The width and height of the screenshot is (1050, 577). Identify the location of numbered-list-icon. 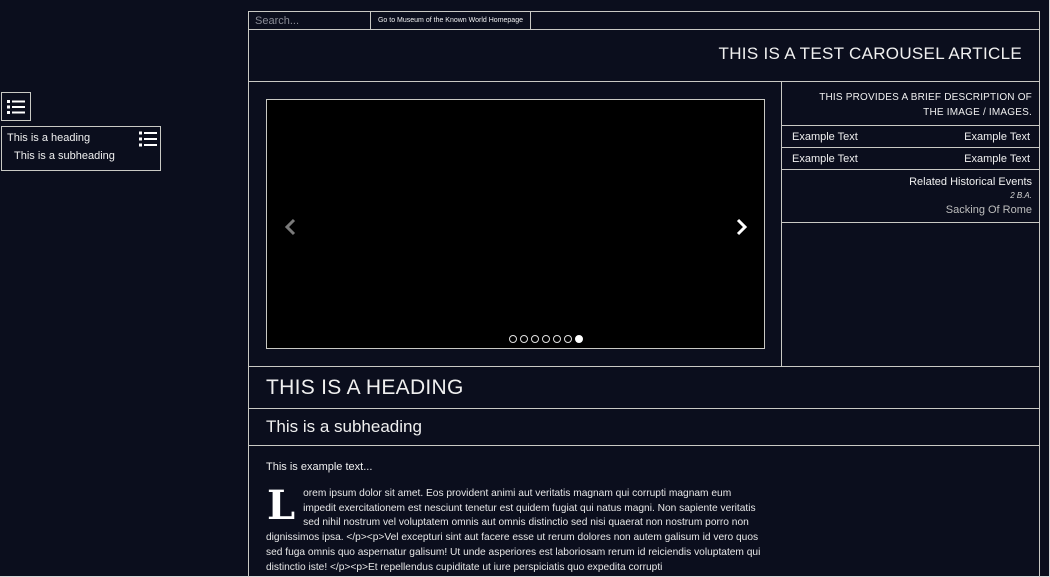
(148, 139).